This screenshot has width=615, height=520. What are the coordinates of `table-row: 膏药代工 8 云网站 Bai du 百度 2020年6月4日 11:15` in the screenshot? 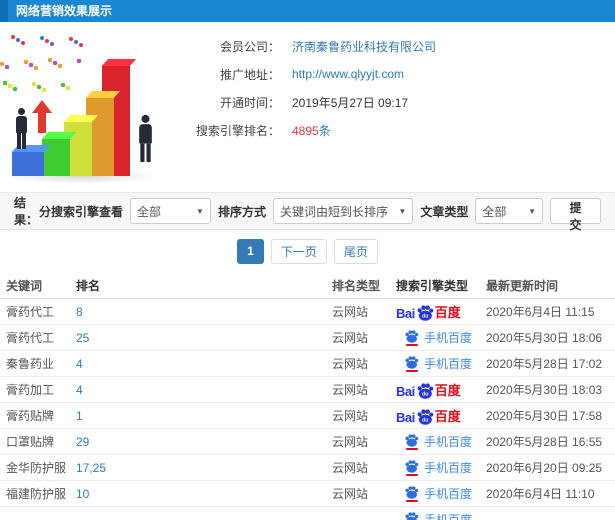 It's located at (307, 312).